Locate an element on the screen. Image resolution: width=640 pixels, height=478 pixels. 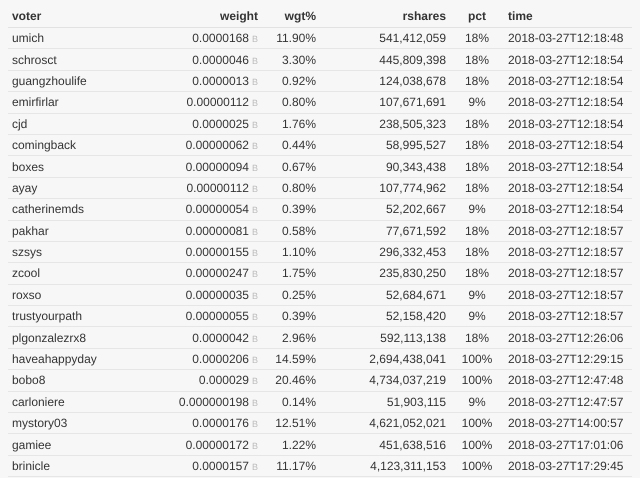
weight-value: 0.0000176 is located at coordinates (220, 423).